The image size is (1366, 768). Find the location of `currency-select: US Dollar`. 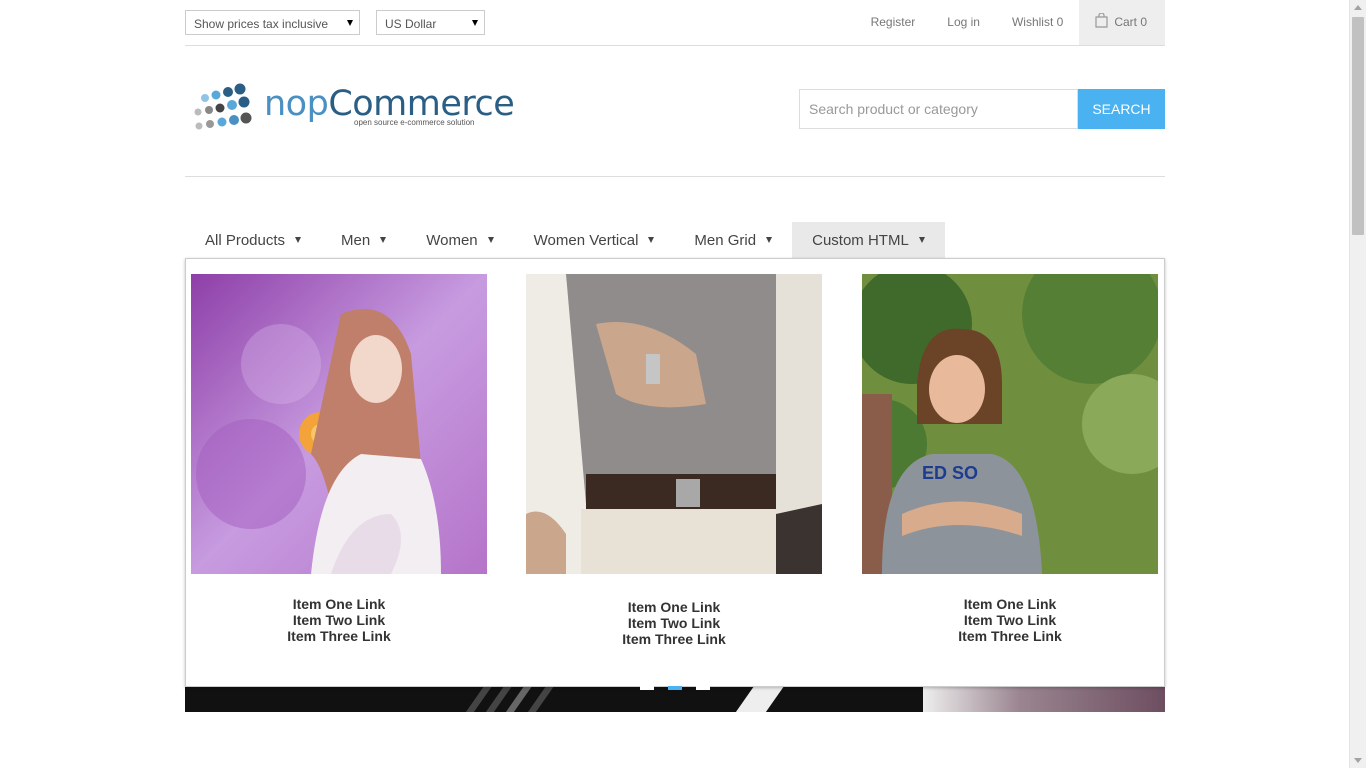

currency-select: US Dollar is located at coordinates (430, 22).